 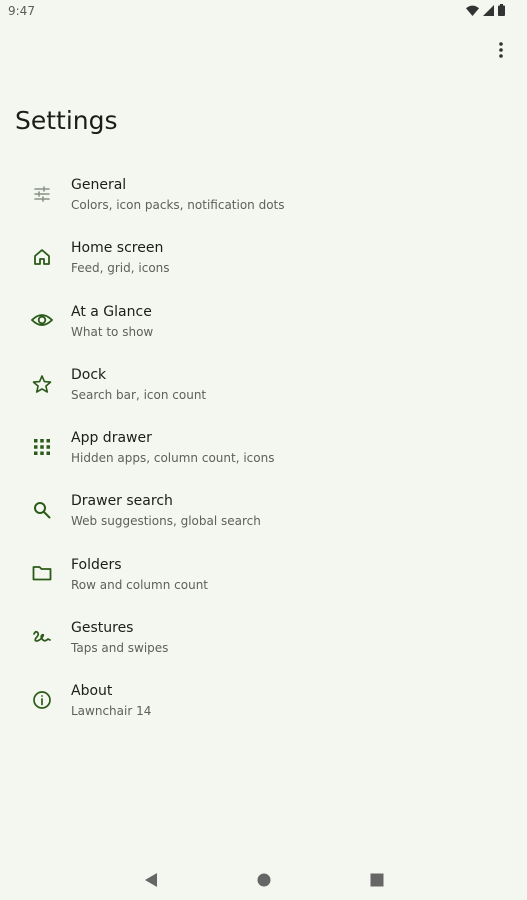 I want to click on page-title: Settings, so click(x=66, y=120).